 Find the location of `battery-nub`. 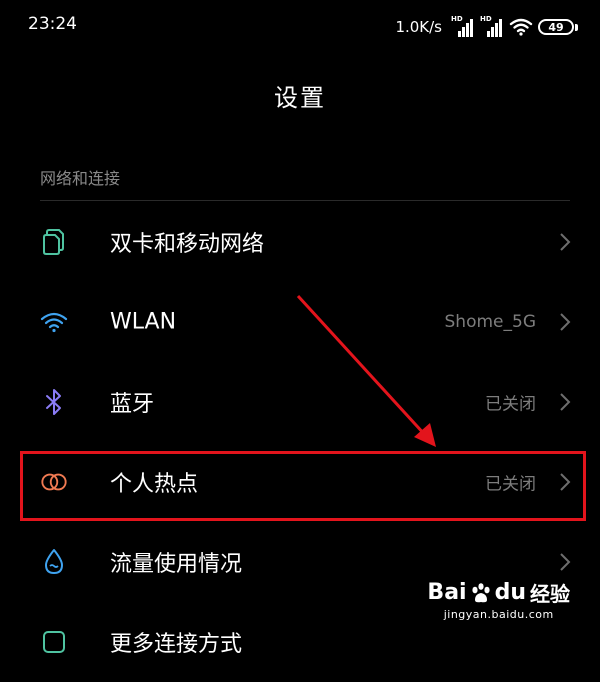

battery-nub is located at coordinates (576, 27).